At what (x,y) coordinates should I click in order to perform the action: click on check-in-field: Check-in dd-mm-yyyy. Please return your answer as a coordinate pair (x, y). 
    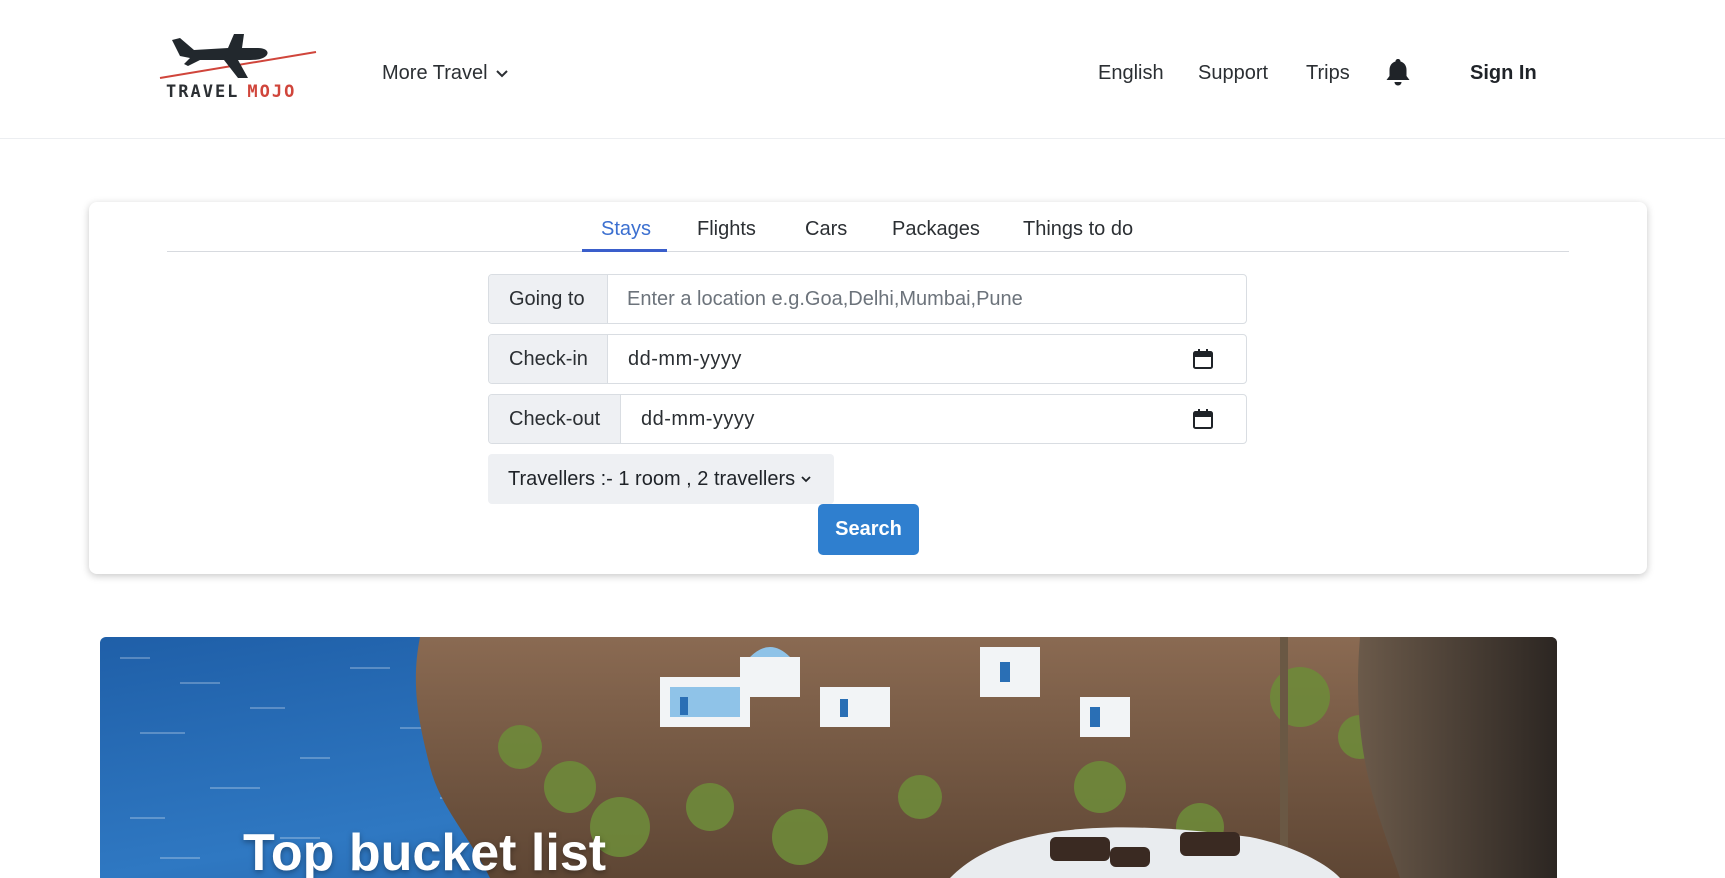
    Looking at the image, I should click on (867, 359).